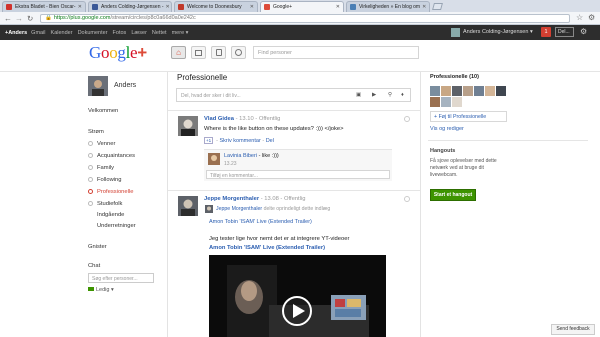 The width and height of the screenshot is (600, 337). I want to click on notification-count: 1, so click(546, 32).